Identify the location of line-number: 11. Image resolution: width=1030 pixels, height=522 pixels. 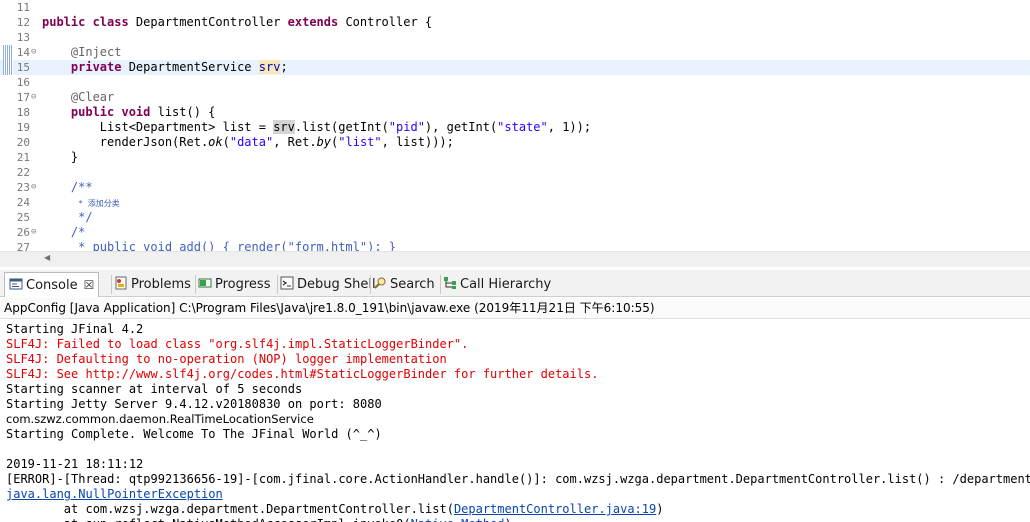
(23, 7).